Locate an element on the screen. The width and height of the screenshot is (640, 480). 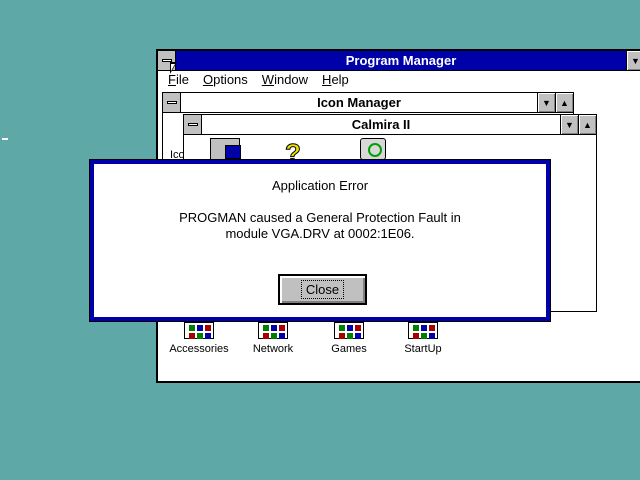
group-icon-accessories: Accessories is located at coordinates (199, 336).